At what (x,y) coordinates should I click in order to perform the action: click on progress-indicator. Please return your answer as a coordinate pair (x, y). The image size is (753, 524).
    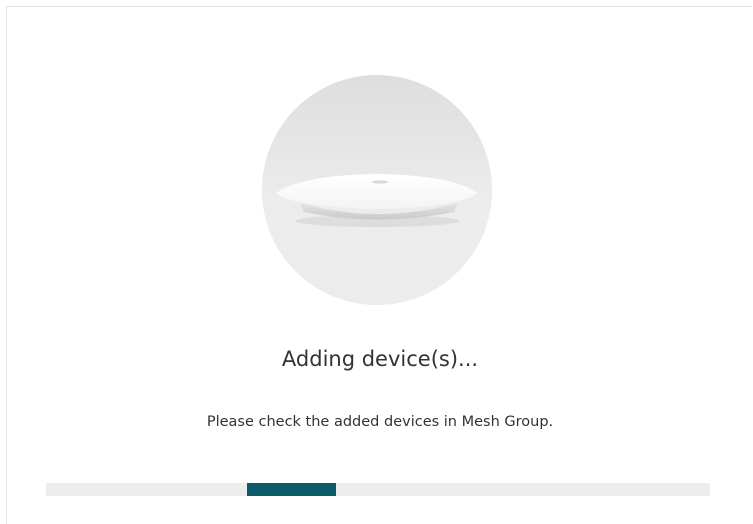
    Looking at the image, I should click on (291, 489).